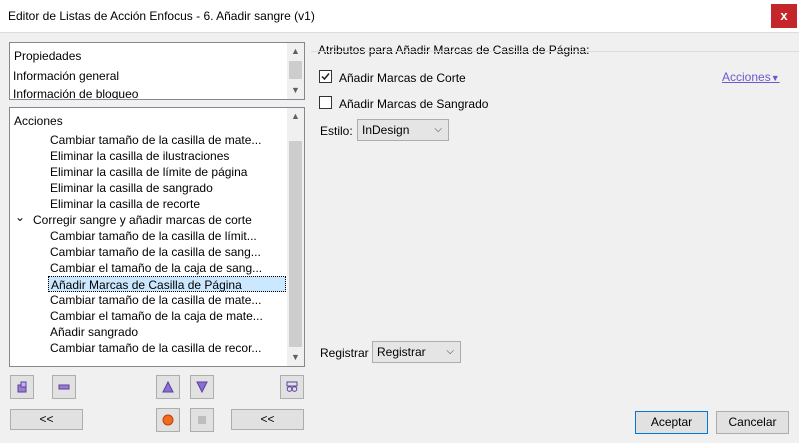 Image resolution: width=799 pixels, height=443 pixels. I want to click on tree-item-label: Añadir Marcas de Casilla de Página, so click(146, 285).